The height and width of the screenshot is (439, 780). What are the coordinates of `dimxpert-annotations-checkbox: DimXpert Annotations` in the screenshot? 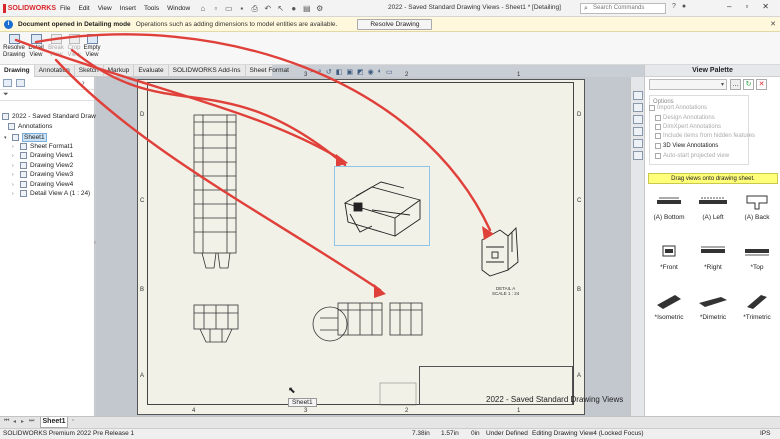 It's located at (688, 127).